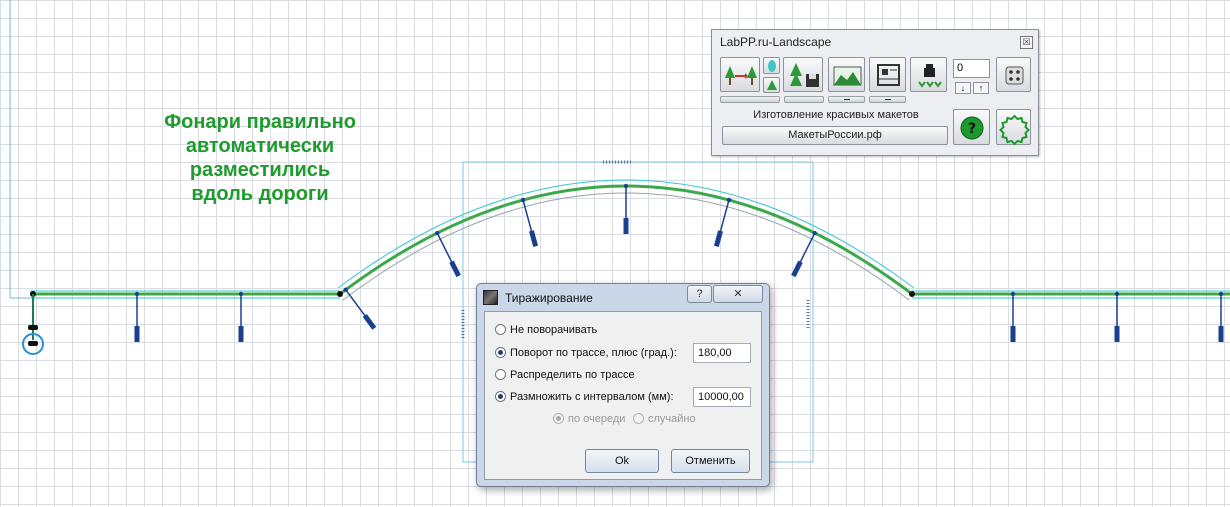 The width and height of the screenshot is (1230, 507). Describe the element at coordinates (622, 461) in the screenshot. I see `ok-button: Ok` at that location.